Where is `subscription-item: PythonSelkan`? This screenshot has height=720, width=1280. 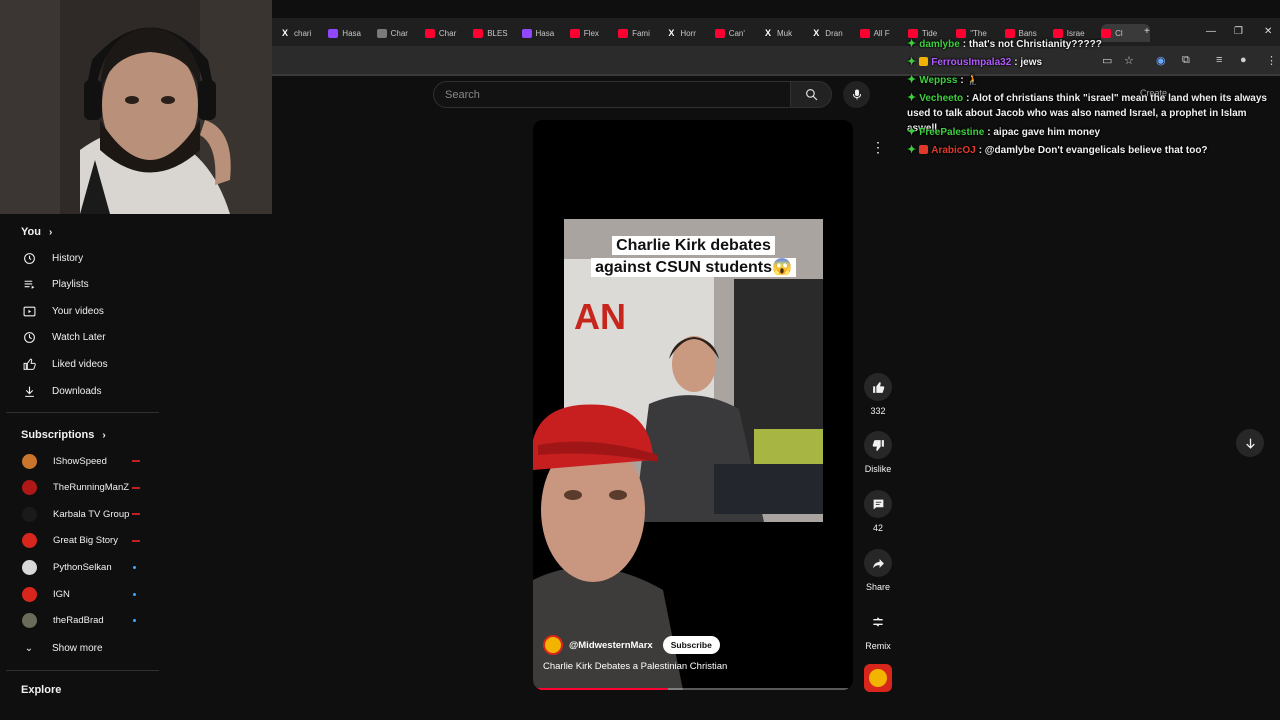 subscription-item: PythonSelkan is located at coordinates (79, 567).